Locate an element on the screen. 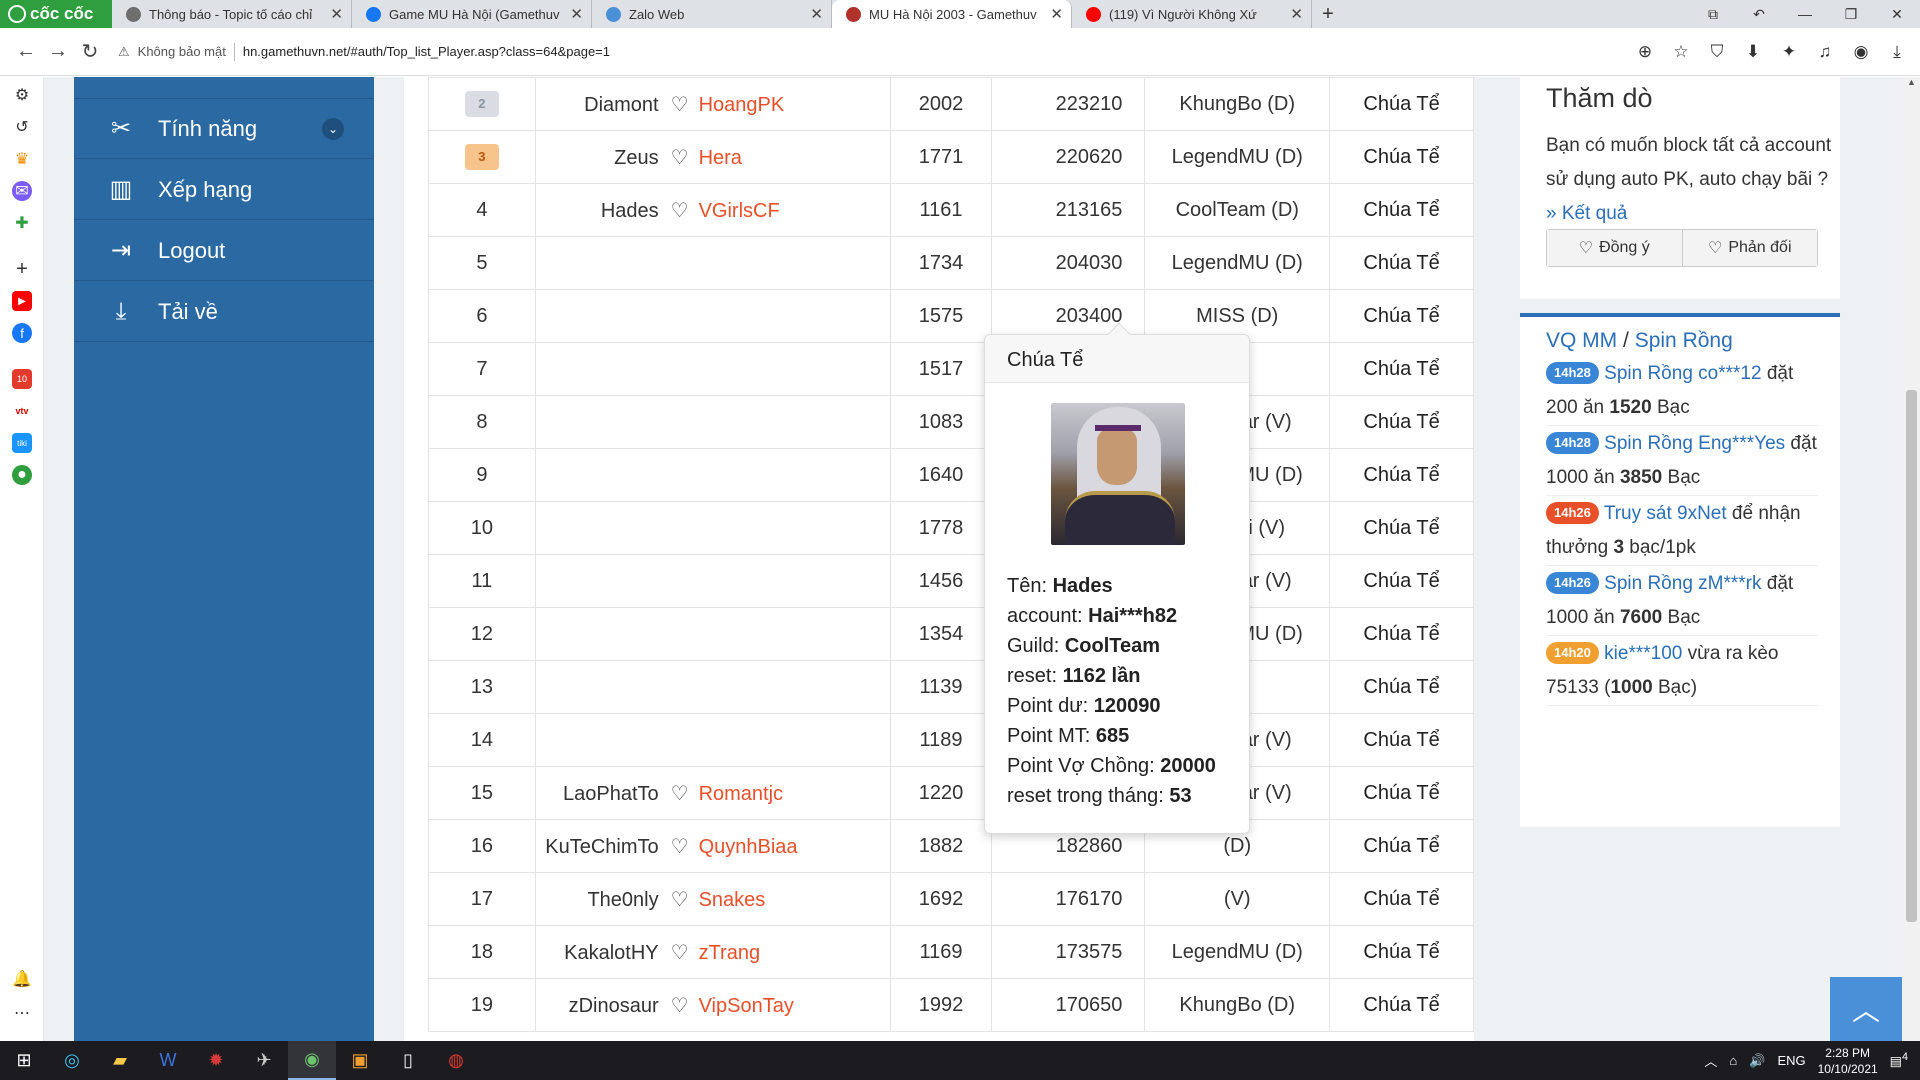 Image resolution: width=1920 pixels, height=1080 pixels. back-history-icon: ↶ is located at coordinates (1759, 14).